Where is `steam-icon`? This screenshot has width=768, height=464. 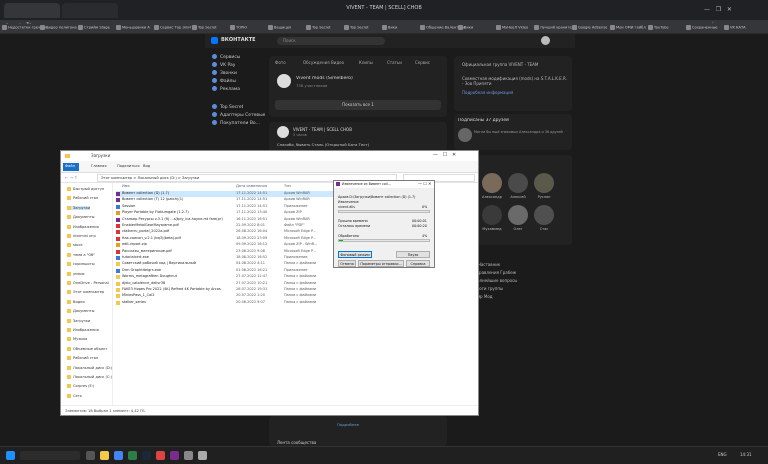 steam-icon is located at coordinates (146, 455).